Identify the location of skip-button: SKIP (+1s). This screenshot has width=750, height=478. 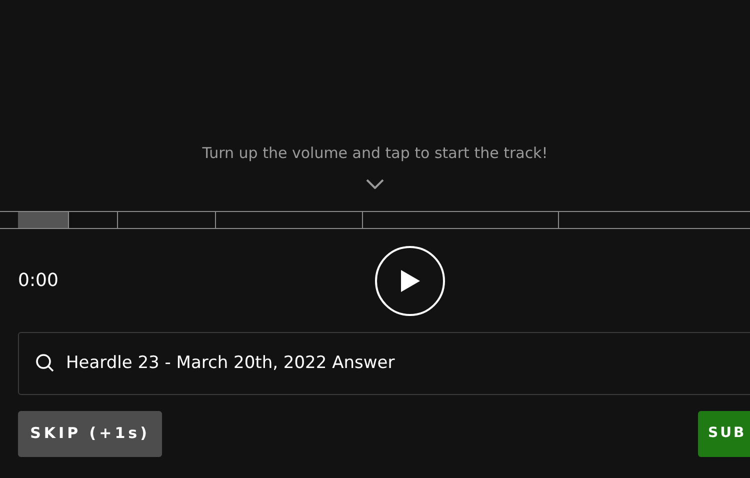
(90, 433).